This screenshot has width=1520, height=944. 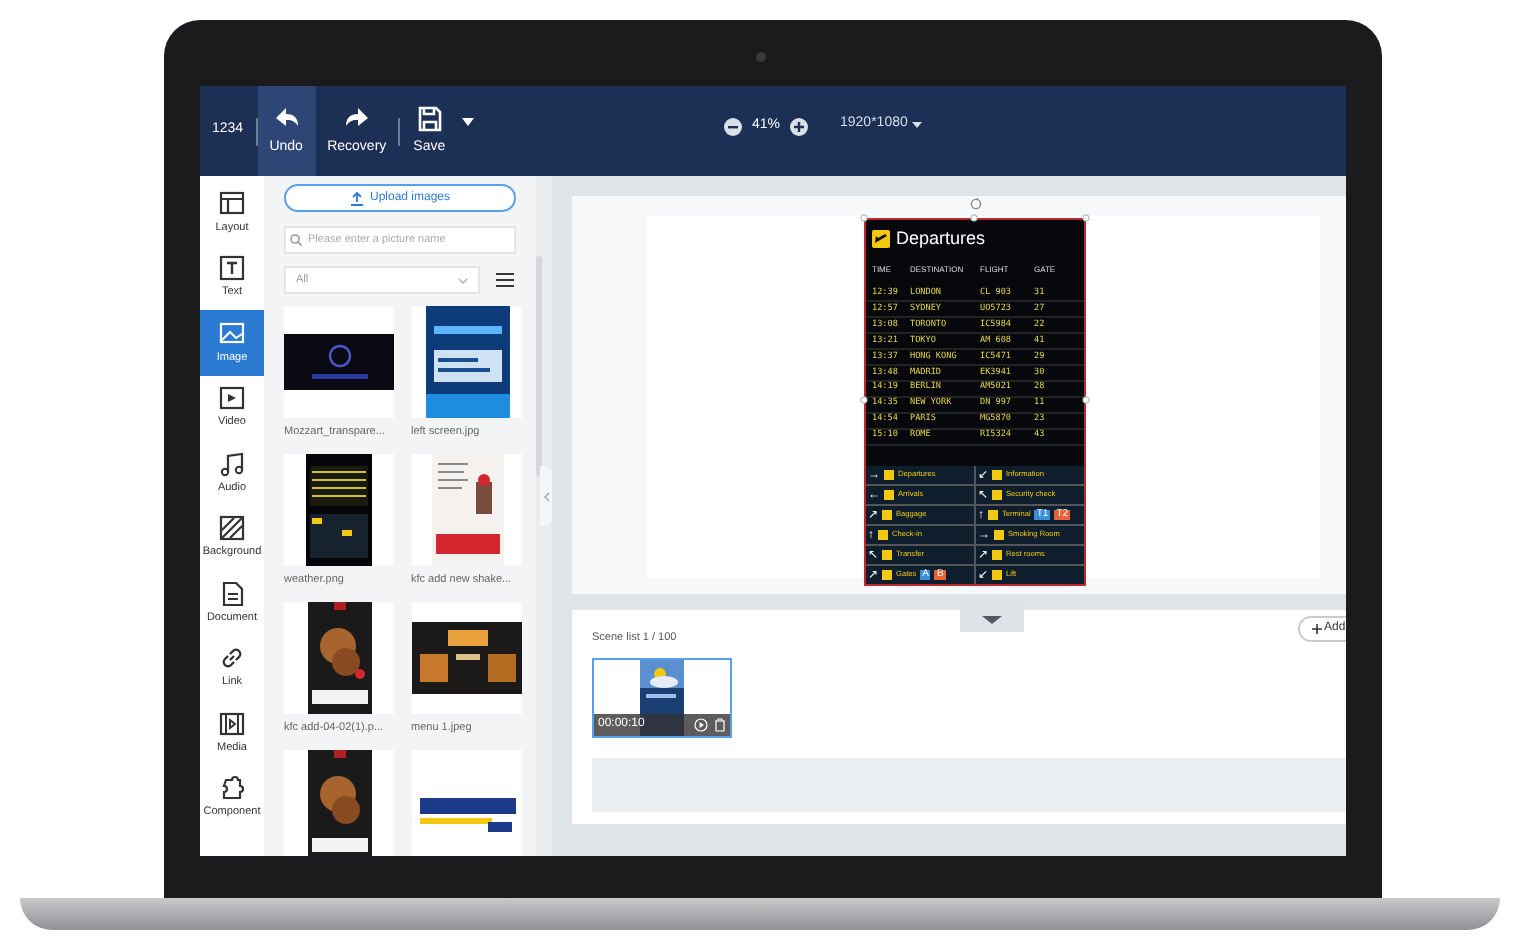 What do you see at coordinates (232, 333) in the screenshot?
I see `image-icon` at bounding box center [232, 333].